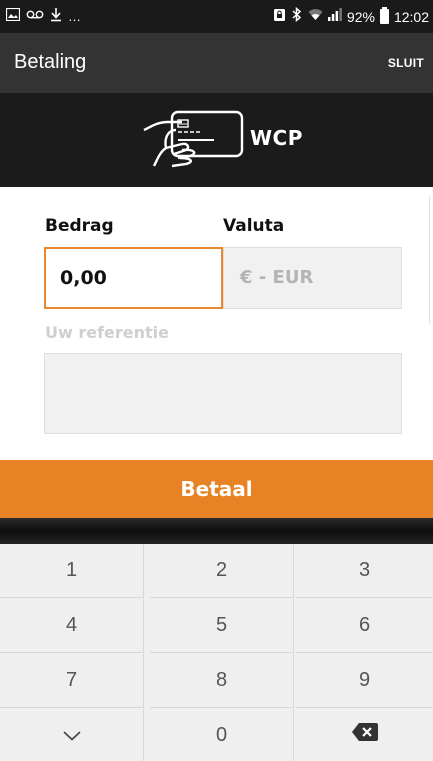  Describe the element at coordinates (107, 332) in the screenshot. I see `reference-label: Uw referentie` at that location.